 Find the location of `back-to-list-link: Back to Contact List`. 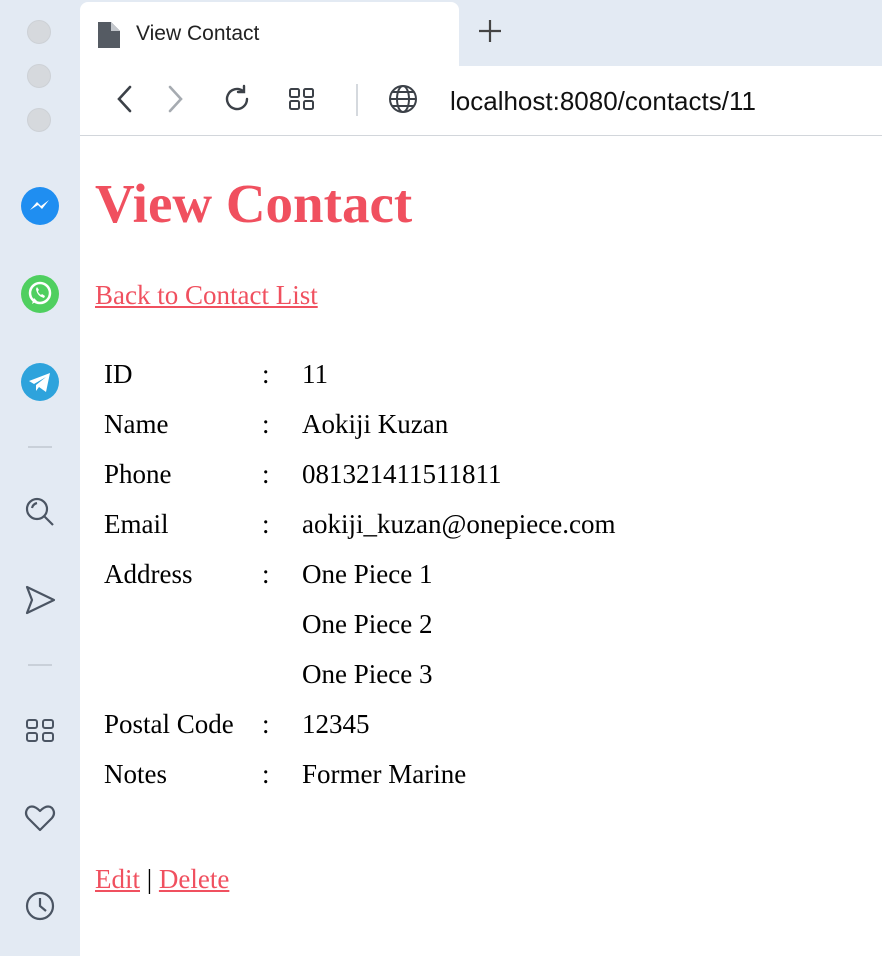

back-to-list-link: Back to Contact List is located at coordinates (206, 295).